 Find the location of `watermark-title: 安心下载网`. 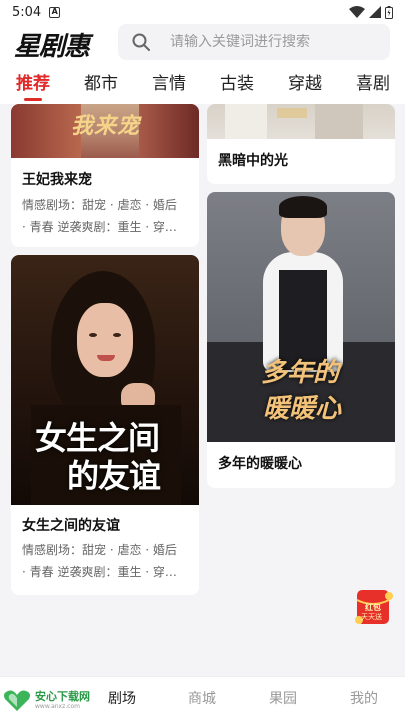

watermark-title: 安心下载网 is located at coordinates (62, 696).